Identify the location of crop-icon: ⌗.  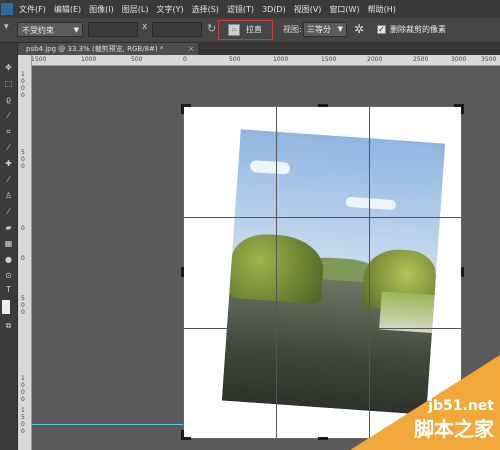
(8, 132).